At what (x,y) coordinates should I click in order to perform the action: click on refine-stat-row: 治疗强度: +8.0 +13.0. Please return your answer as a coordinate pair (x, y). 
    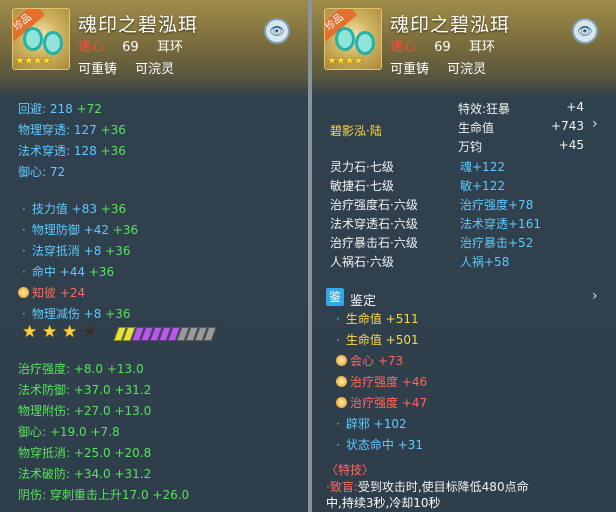
    Looking at the image, I should click on (81, 368).